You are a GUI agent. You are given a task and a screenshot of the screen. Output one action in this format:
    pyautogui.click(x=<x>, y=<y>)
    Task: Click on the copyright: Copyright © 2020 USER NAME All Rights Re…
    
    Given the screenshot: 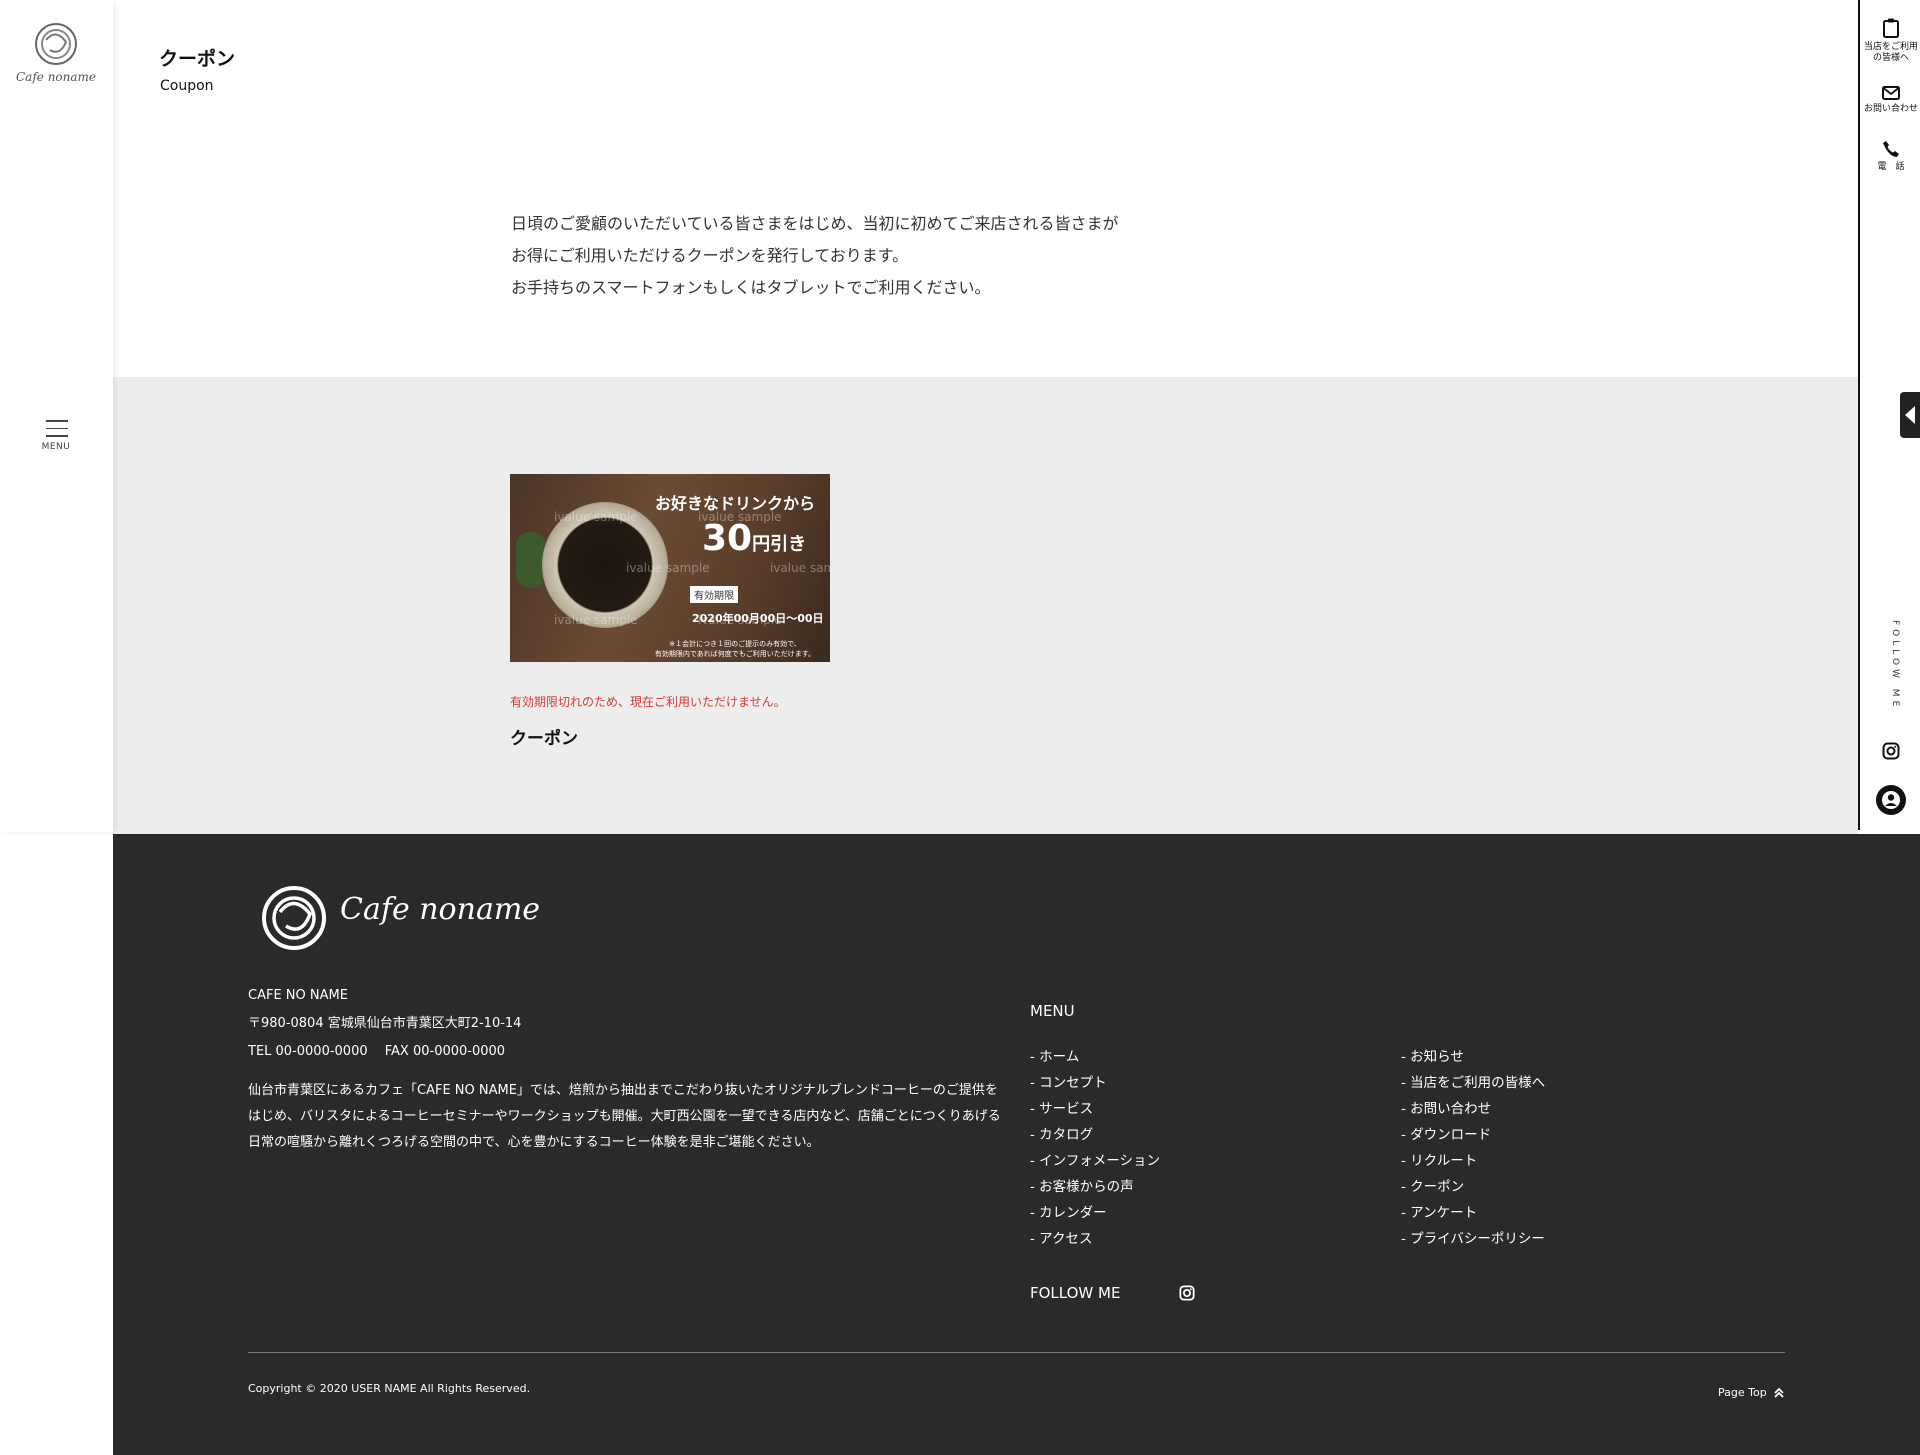 What is the action you would take?
    pyautogui.click(x=389, y=1388)
    